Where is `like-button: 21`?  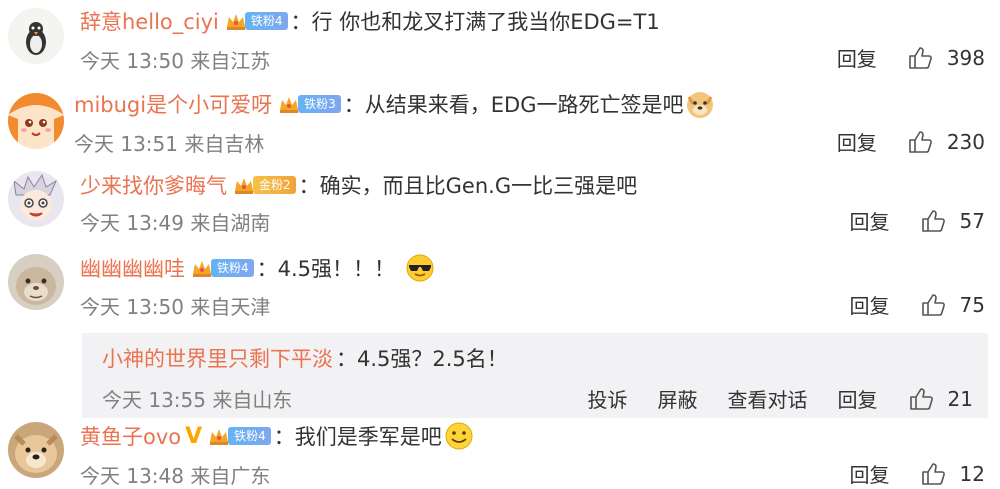
like-button: 21 is located at coordinates (940, 399).